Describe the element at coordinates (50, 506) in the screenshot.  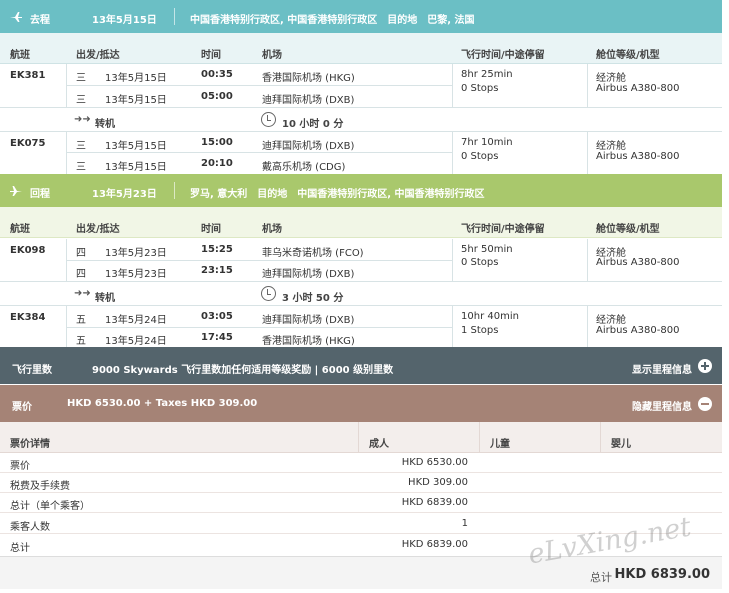
I see `fare-label: 总计（单个乘客）` at that location.